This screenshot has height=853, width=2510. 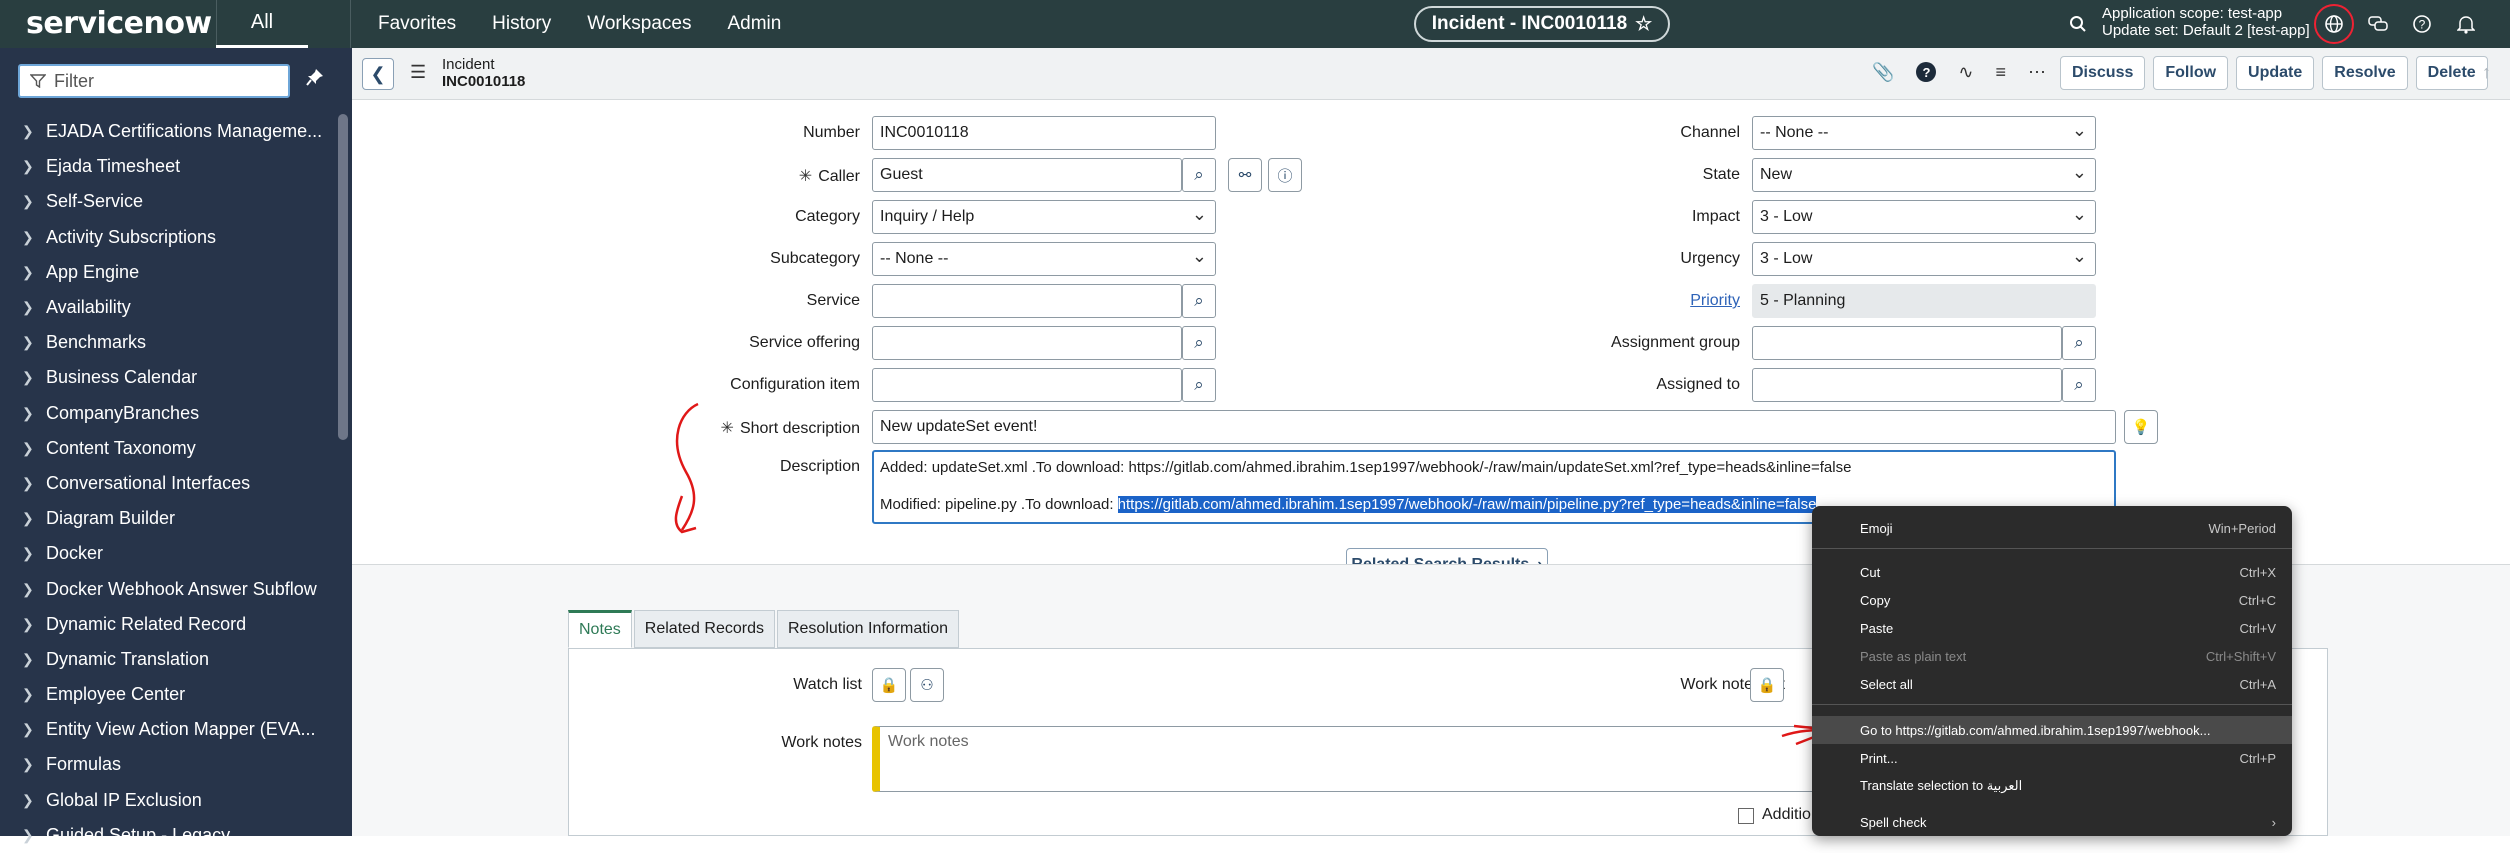 I want to click on category-select: Inquiry / Help, so click(x=1044, y=217).